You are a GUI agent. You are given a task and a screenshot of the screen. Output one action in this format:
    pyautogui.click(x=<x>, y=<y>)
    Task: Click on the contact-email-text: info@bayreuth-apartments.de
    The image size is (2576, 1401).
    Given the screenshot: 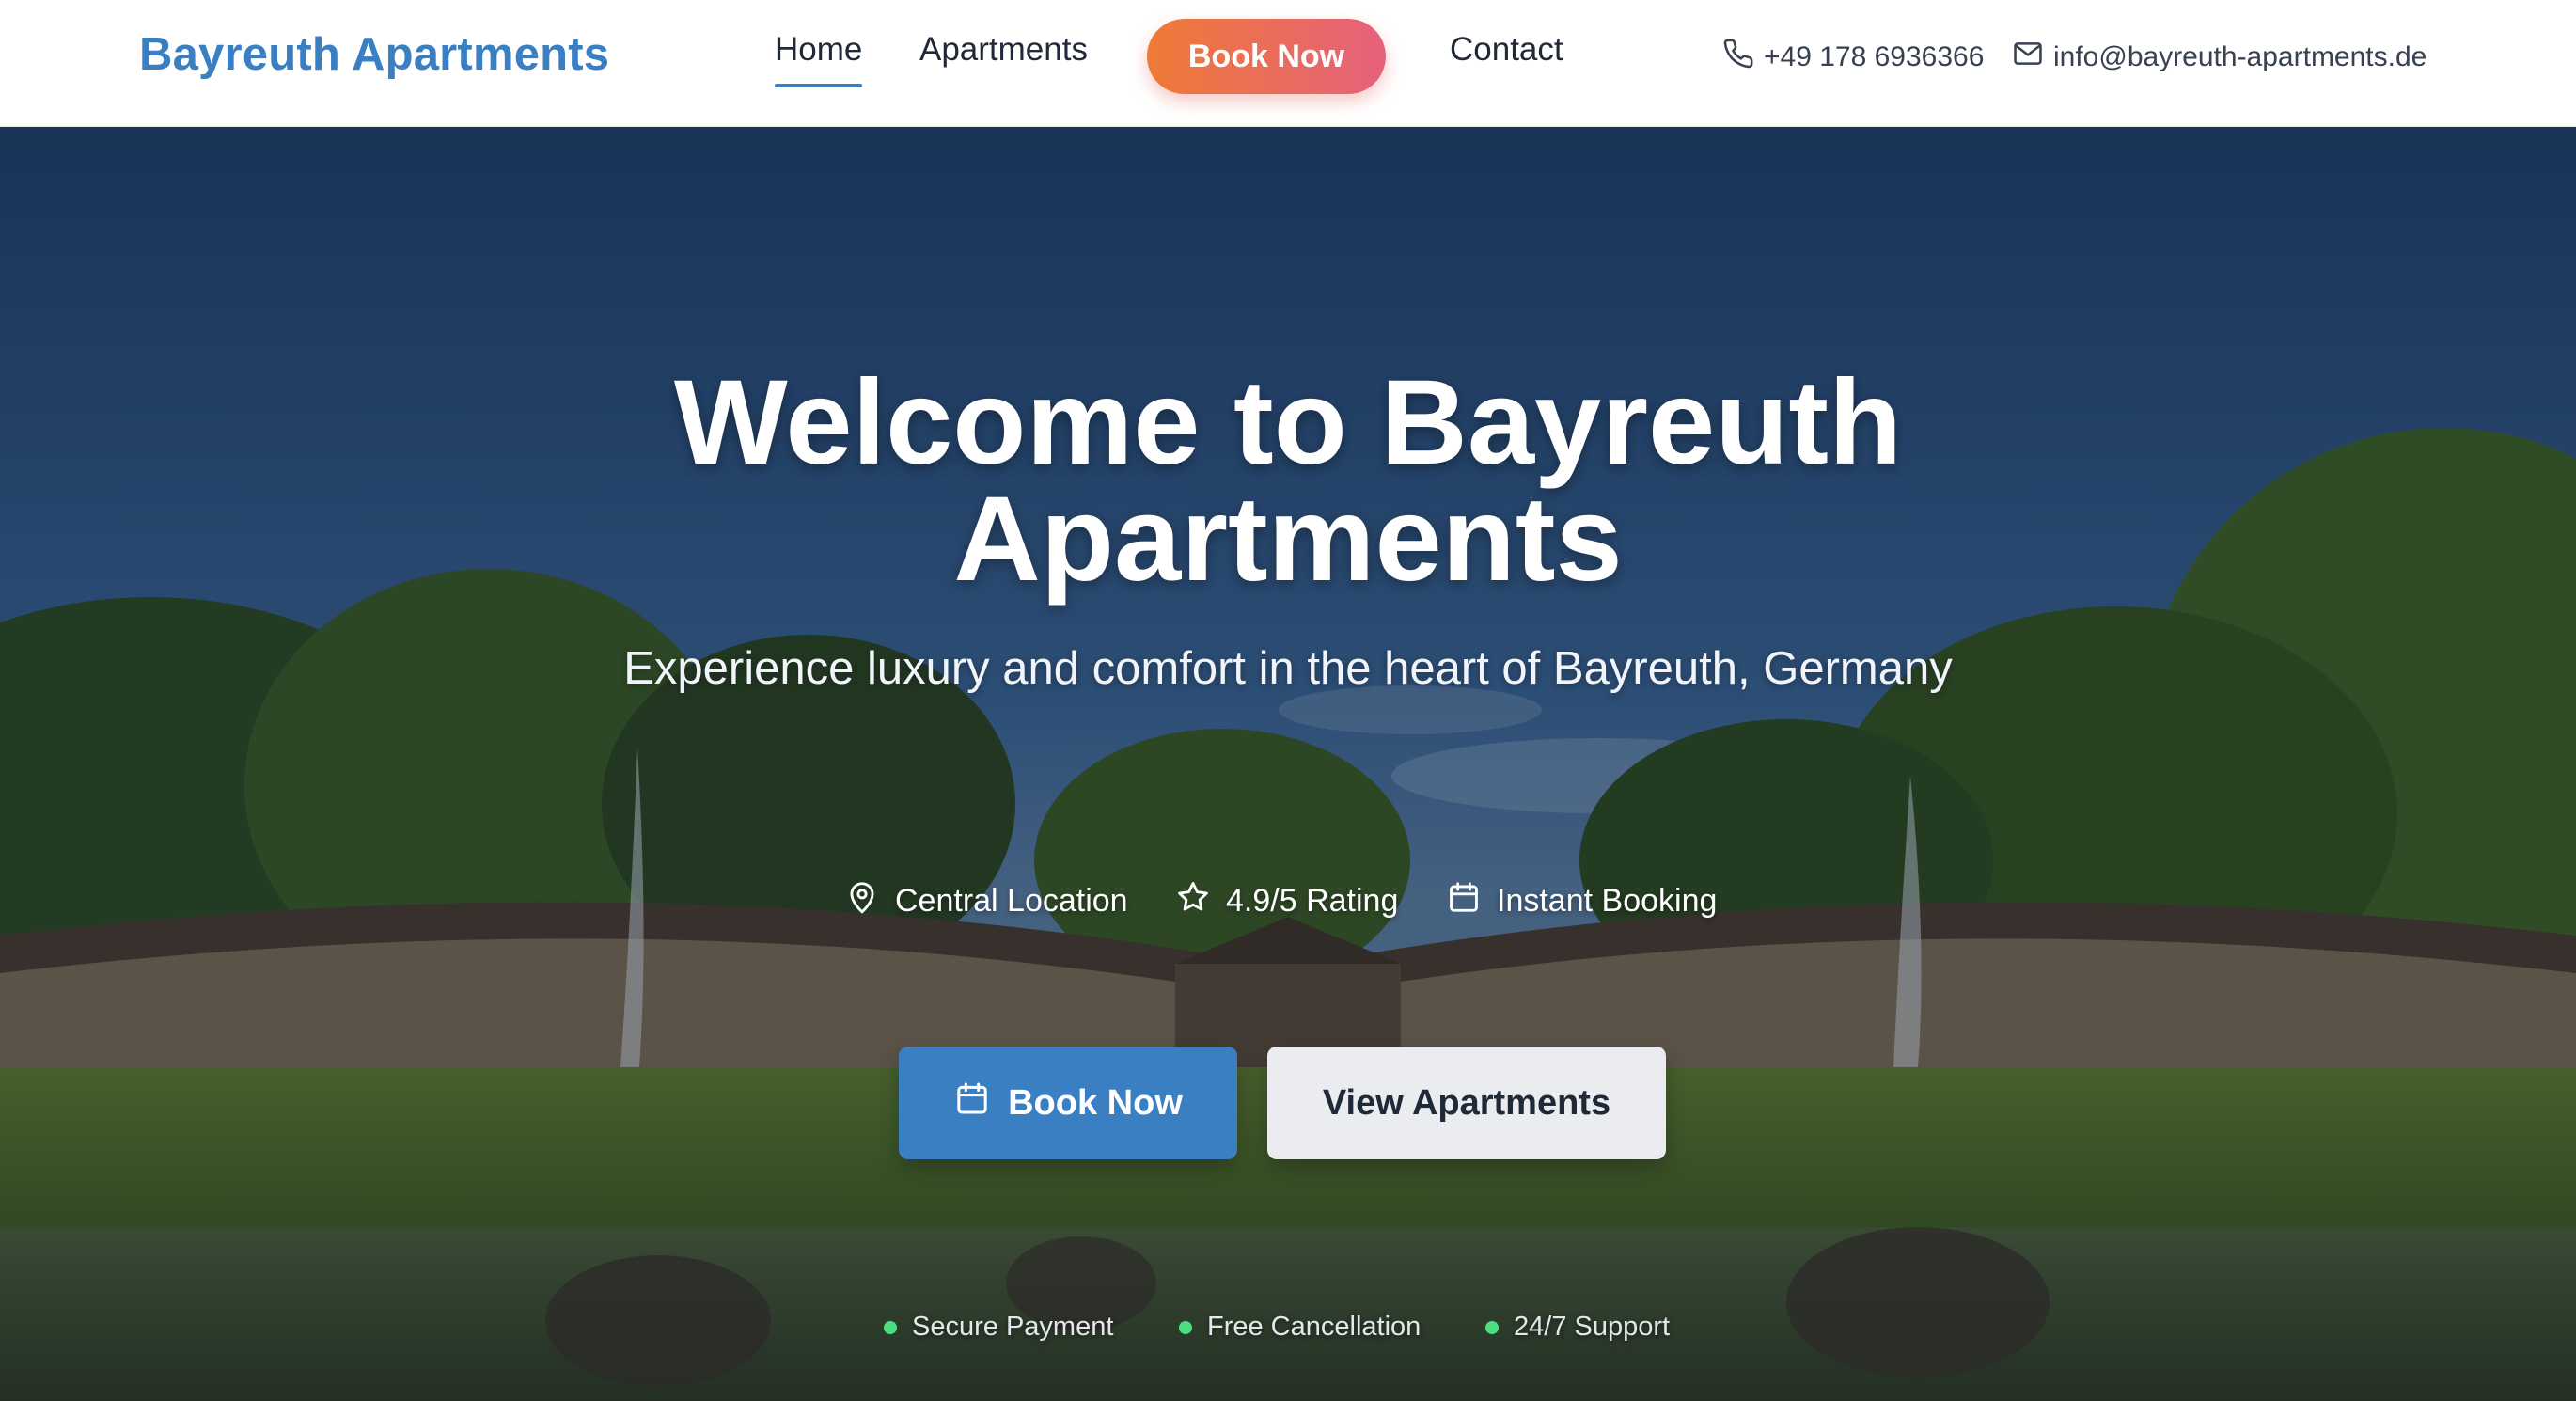 What is the action you would take?
    pyautogui.click(x=2240, y=56)
    